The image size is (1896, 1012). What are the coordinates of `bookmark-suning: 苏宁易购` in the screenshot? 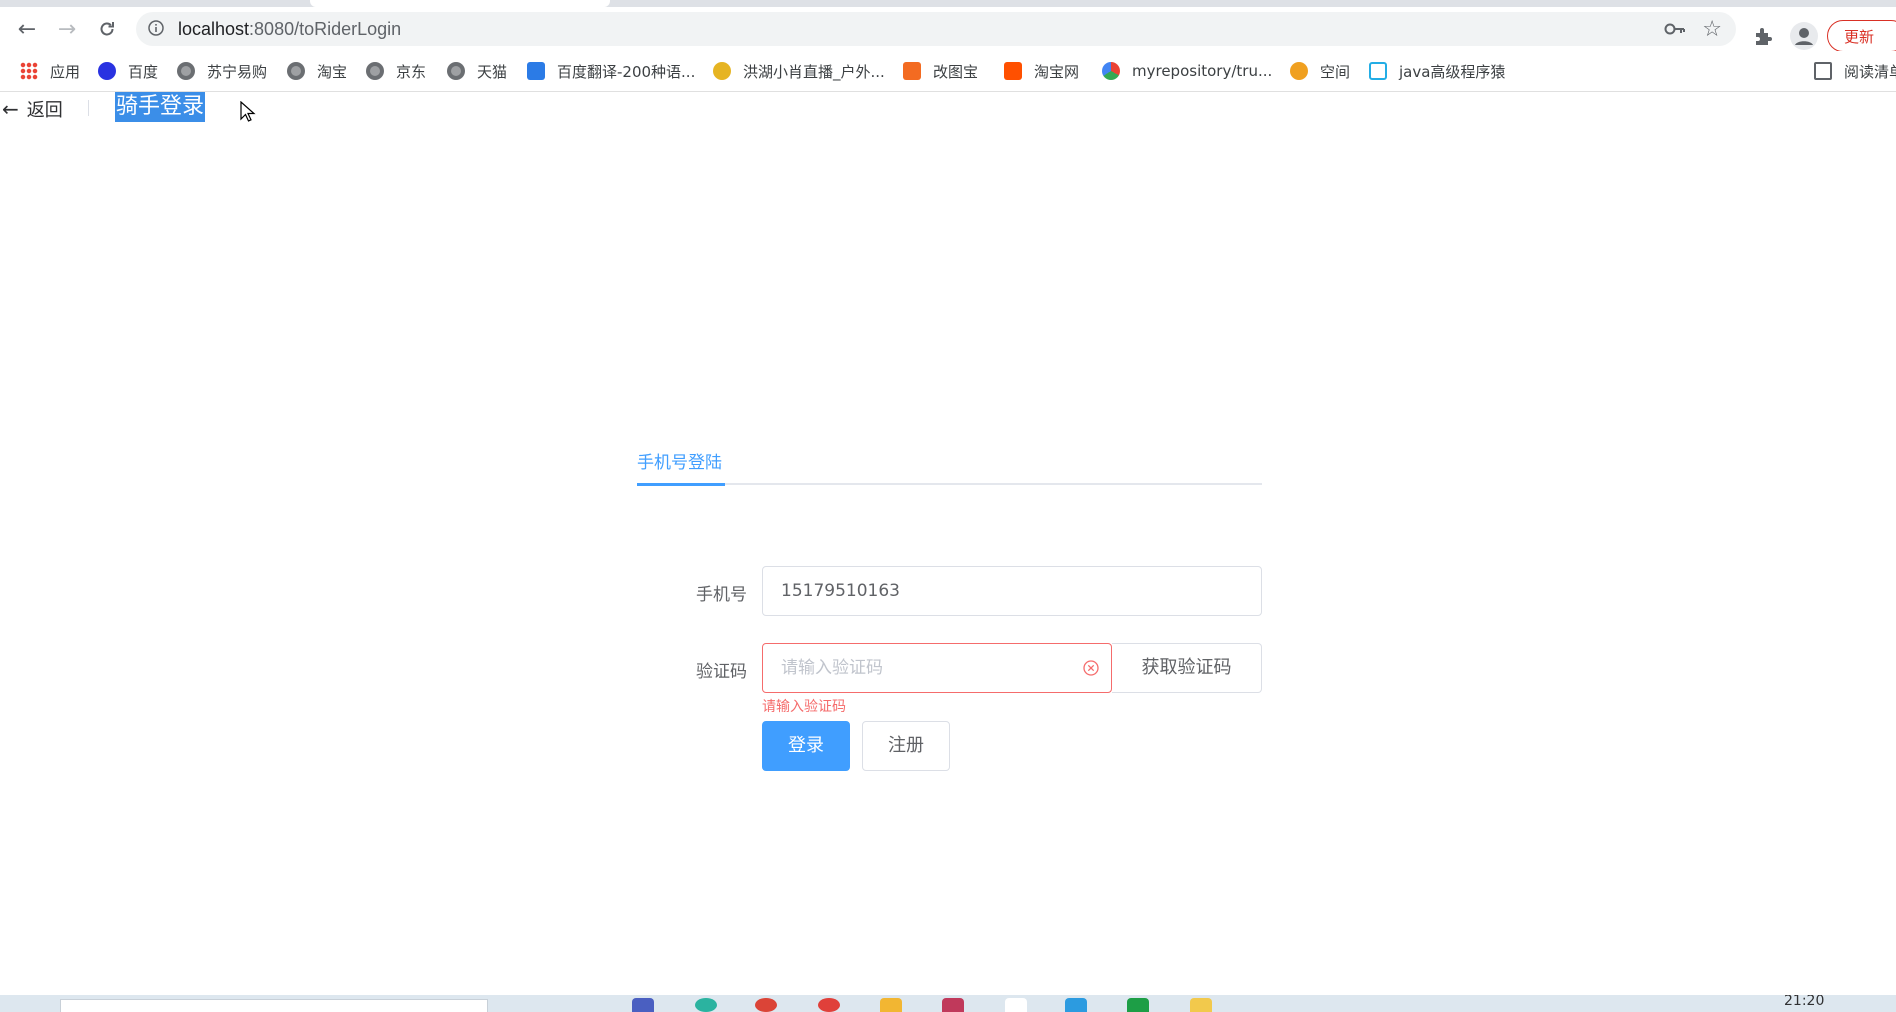 It's located at (222, 71).